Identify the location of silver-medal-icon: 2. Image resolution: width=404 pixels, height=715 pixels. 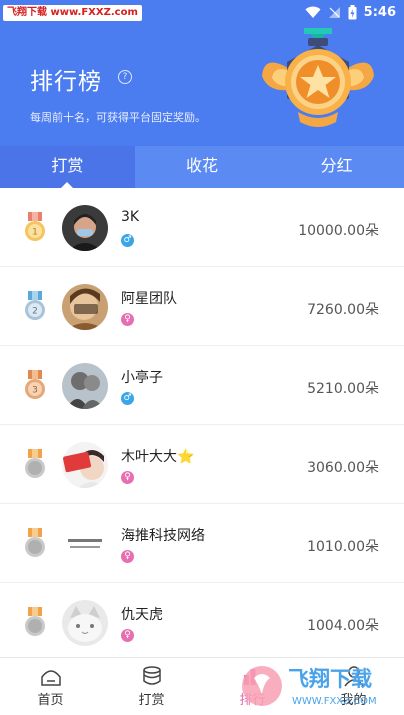
(35, 305).